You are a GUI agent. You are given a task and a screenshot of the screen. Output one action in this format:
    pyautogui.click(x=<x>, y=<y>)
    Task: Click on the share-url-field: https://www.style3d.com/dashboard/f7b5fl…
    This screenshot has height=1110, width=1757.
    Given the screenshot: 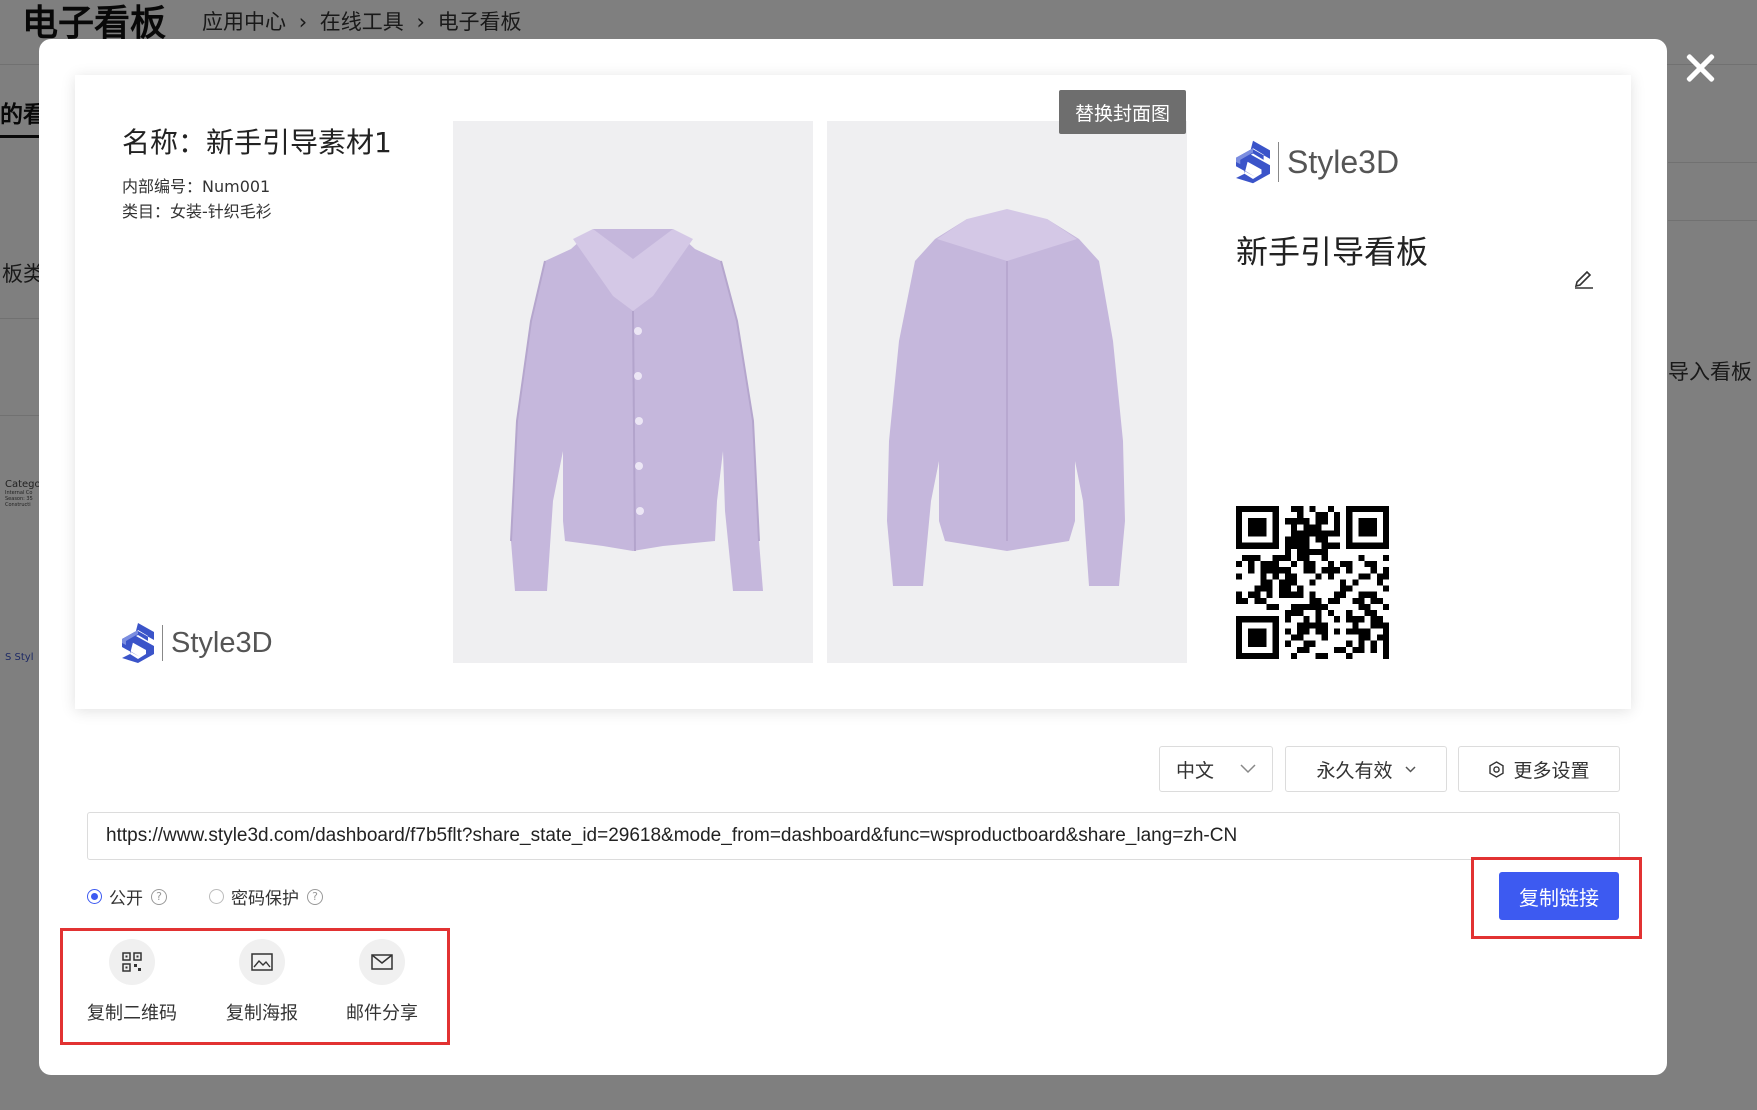 What is the action you would take?
    pyautogui.click(x=853, y=836)
    